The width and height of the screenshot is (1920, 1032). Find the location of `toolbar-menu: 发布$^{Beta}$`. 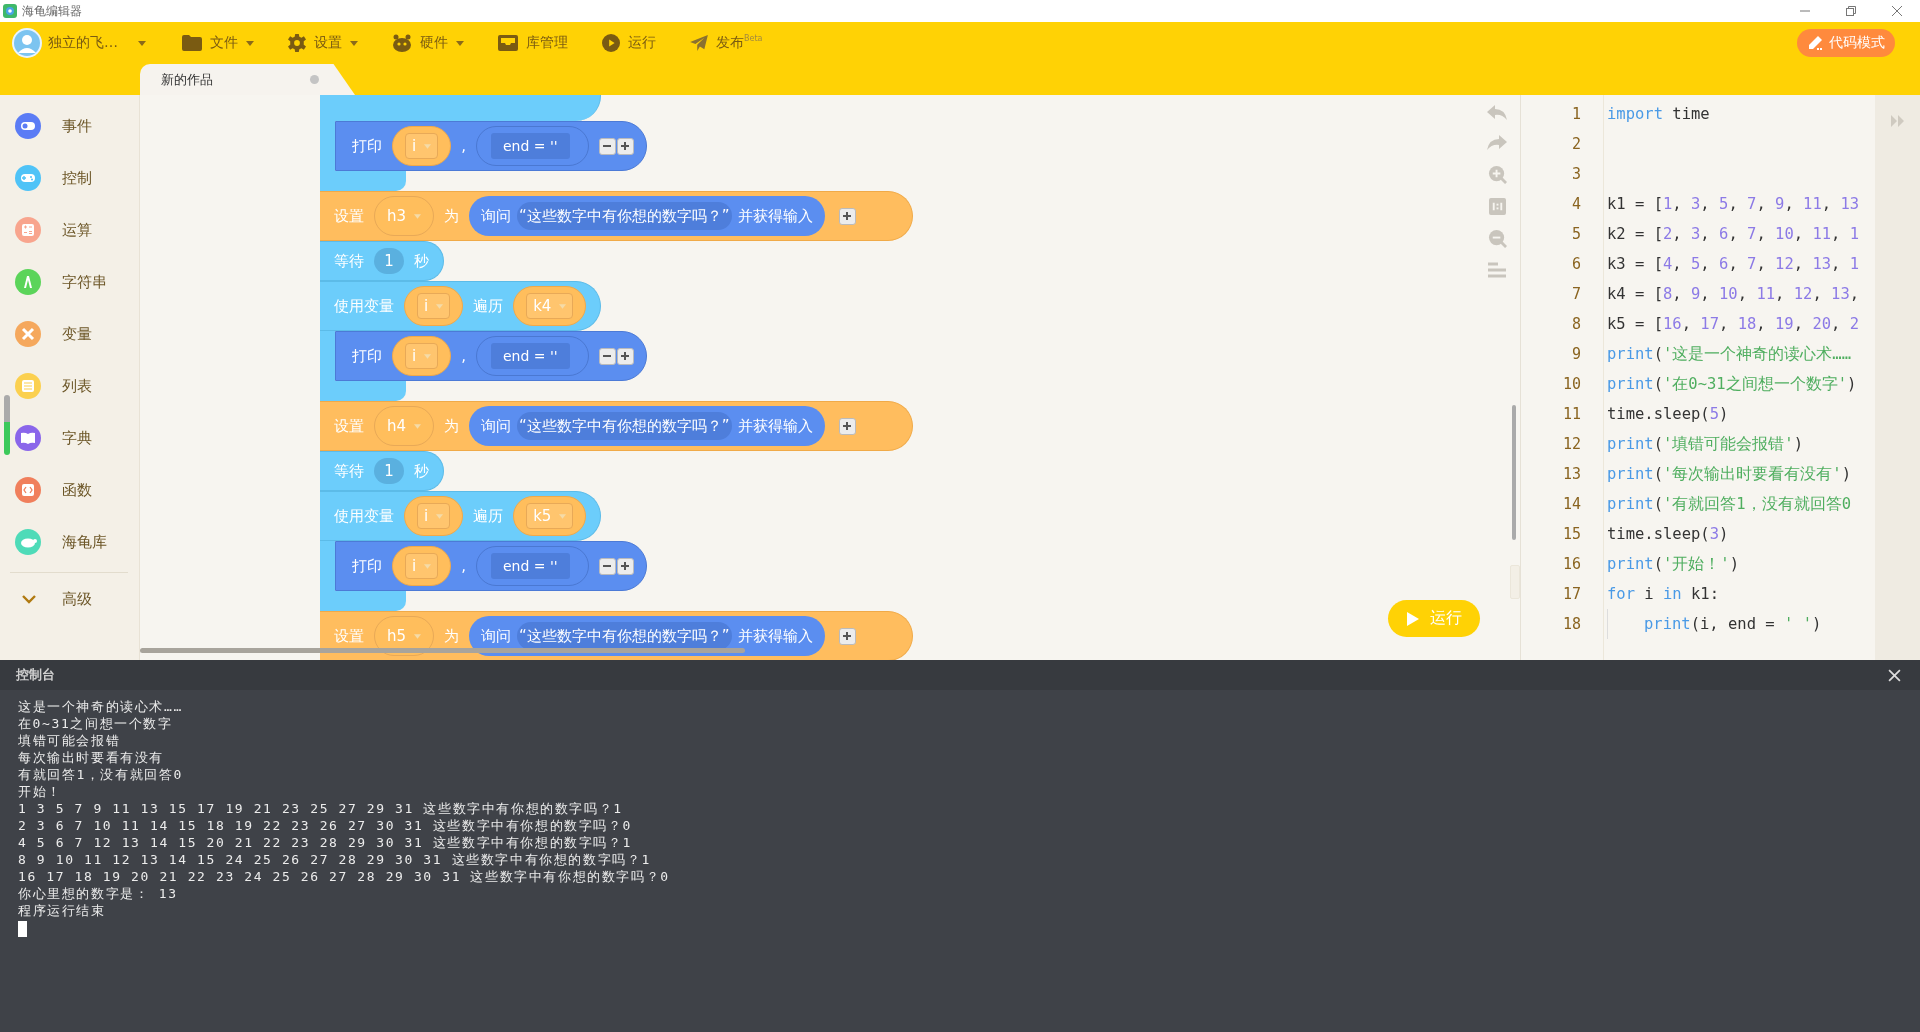

toolbar-menu: 发布$^{Beta}$ is located at coordinates (726, 43).